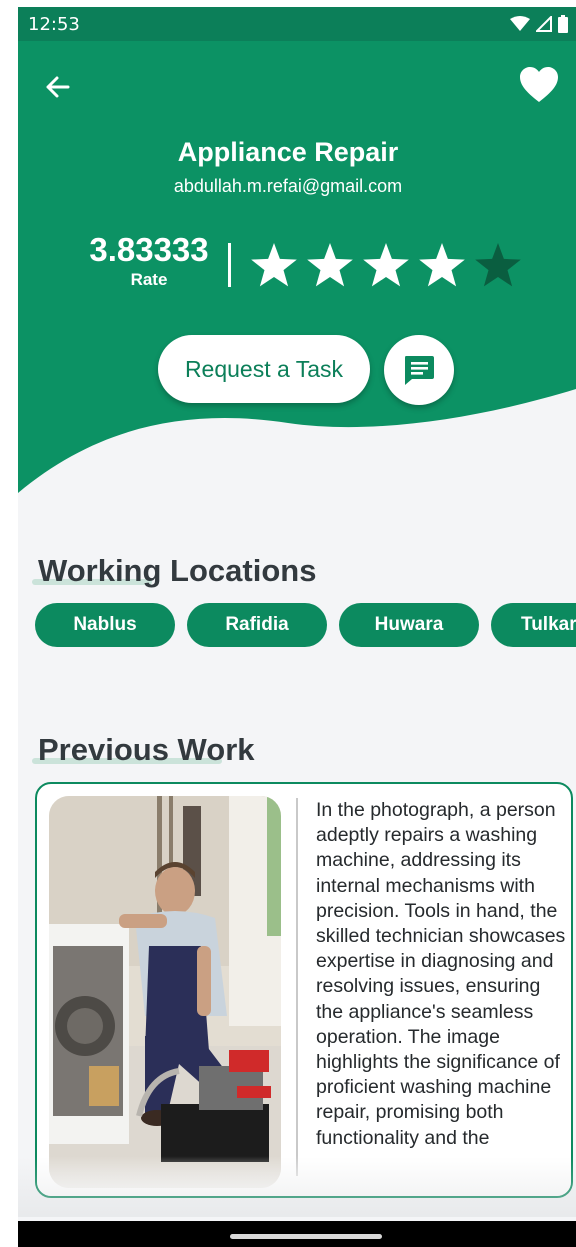 Image resolution: width=576 pixels, height=1247 pixels. Describe the element at coordinates (288, 186) in the screenshot. I see `provider-email: abdullah.m.refai@gmail.com` at that location.